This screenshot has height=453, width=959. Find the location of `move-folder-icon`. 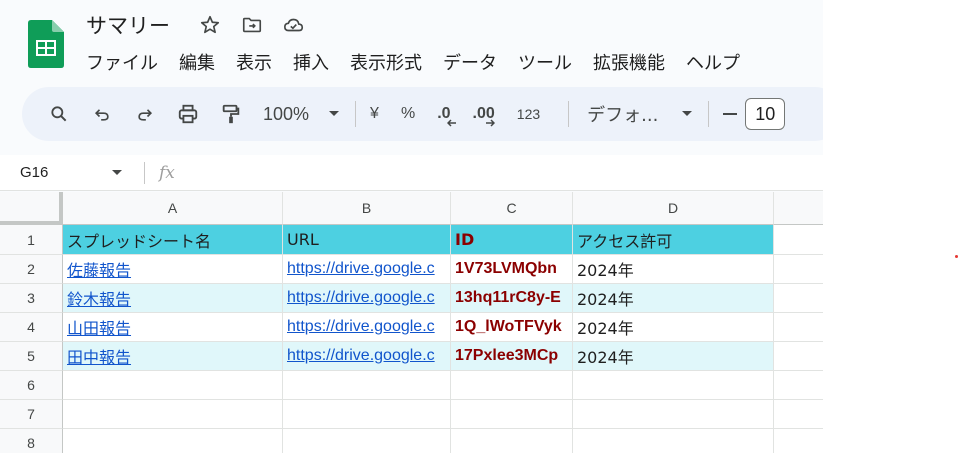

move-folder-icon is located at coordinates (252, 25).